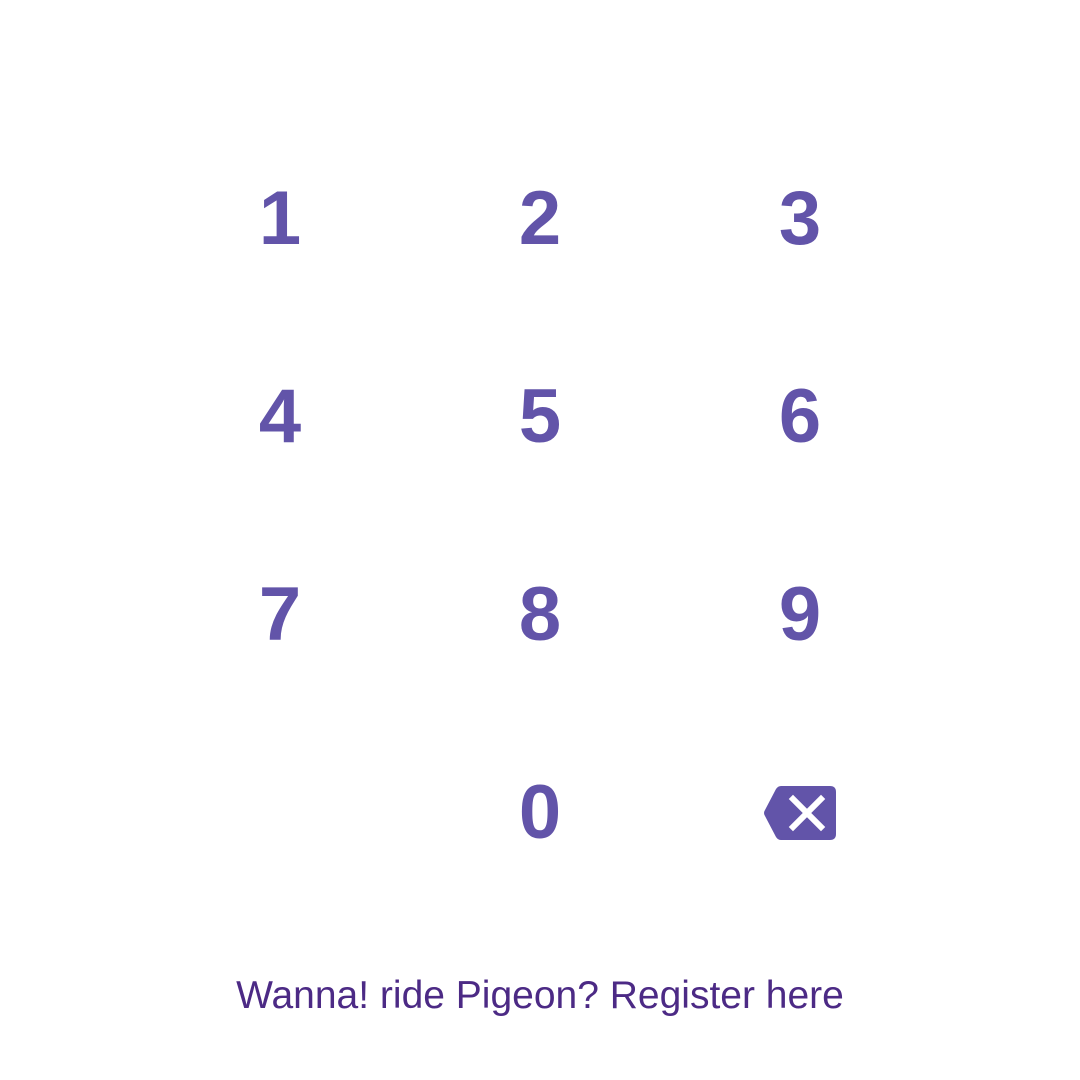  I want to click on key-1: 1, so click(280, 219).